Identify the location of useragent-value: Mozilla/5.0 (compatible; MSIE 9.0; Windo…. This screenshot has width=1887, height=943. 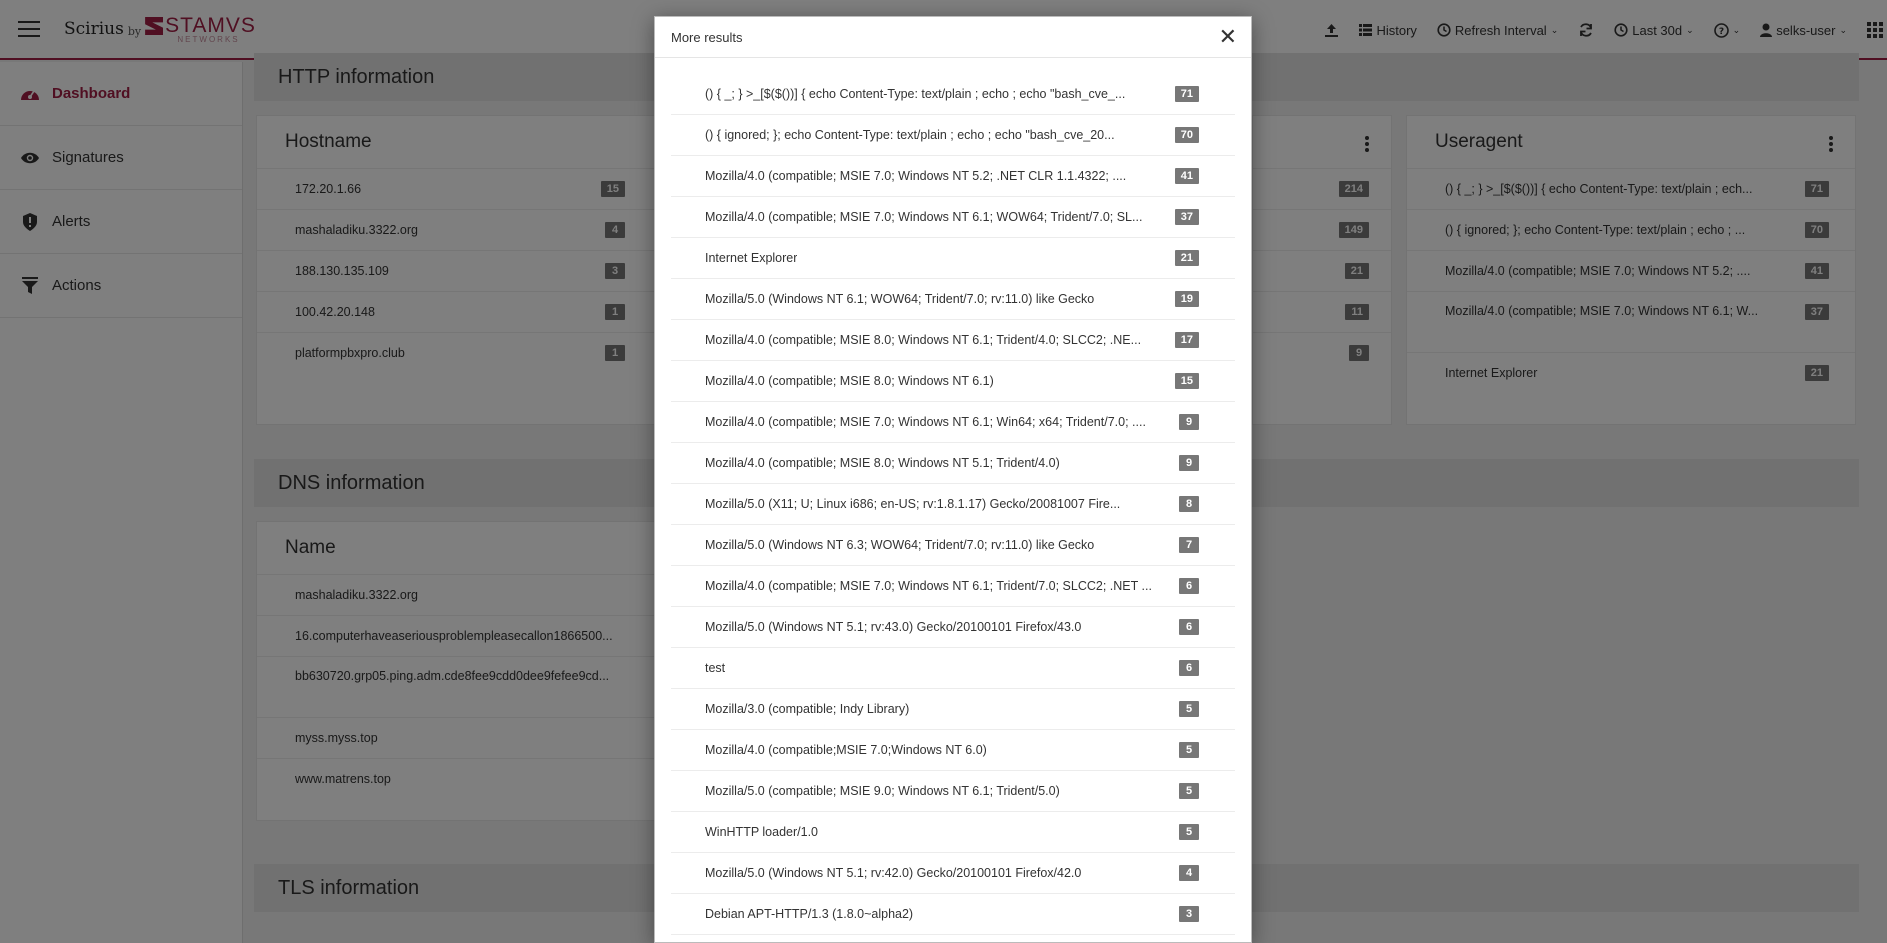
(882, 791).